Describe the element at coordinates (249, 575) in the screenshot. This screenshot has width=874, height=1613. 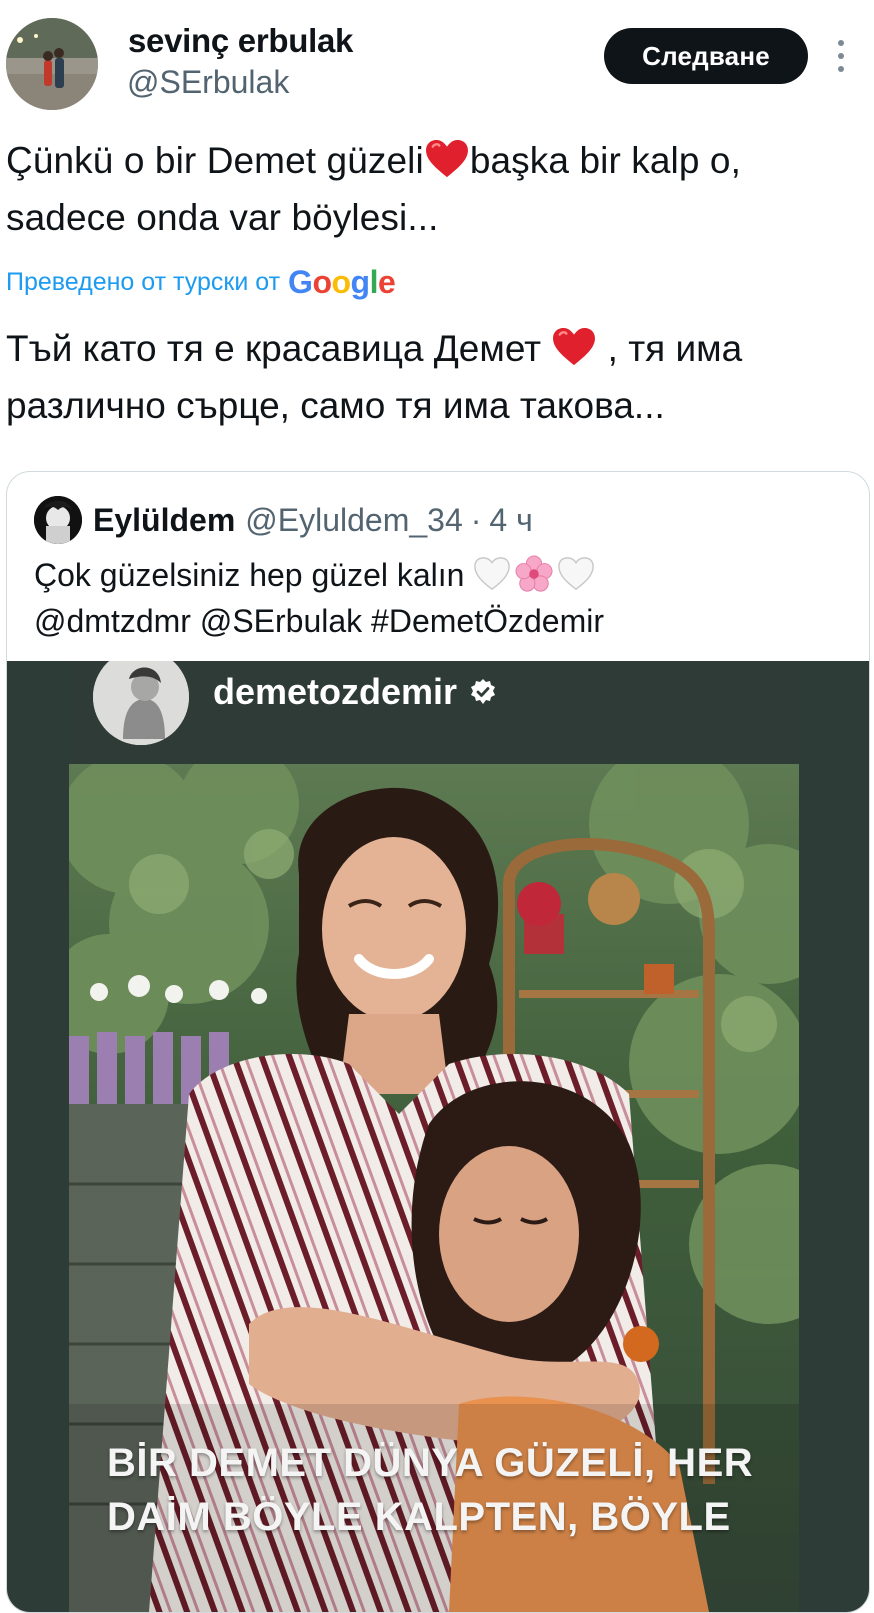
I see `quoted-text-line1: Çok güzelsiniz hep güzel kalın` at that location.